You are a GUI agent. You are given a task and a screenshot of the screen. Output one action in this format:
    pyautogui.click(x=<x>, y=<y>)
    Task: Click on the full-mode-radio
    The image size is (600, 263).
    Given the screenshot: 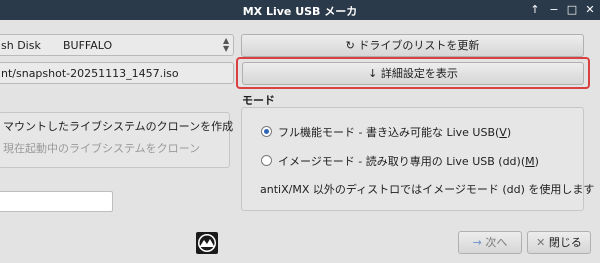 What is the action you would take?
    pyautogui.click(x=266, y=131)
    